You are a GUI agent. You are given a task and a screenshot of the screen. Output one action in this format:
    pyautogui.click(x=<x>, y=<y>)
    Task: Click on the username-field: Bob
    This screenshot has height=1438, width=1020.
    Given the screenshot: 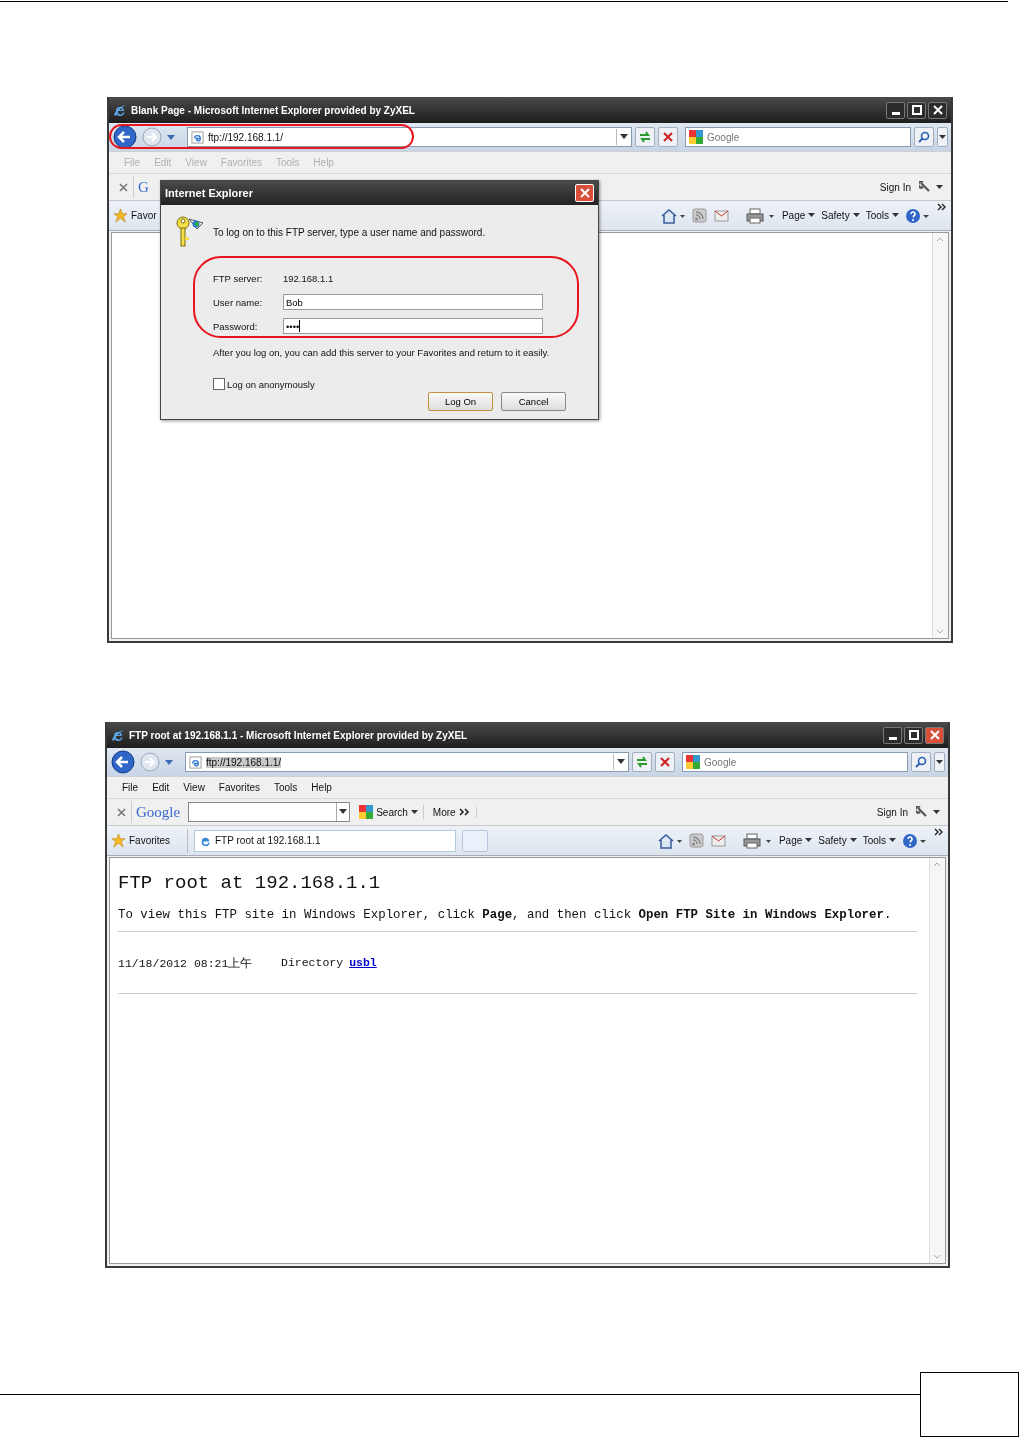 What is the action you would take?
    pyautogui.click(x=413, y=302)
    